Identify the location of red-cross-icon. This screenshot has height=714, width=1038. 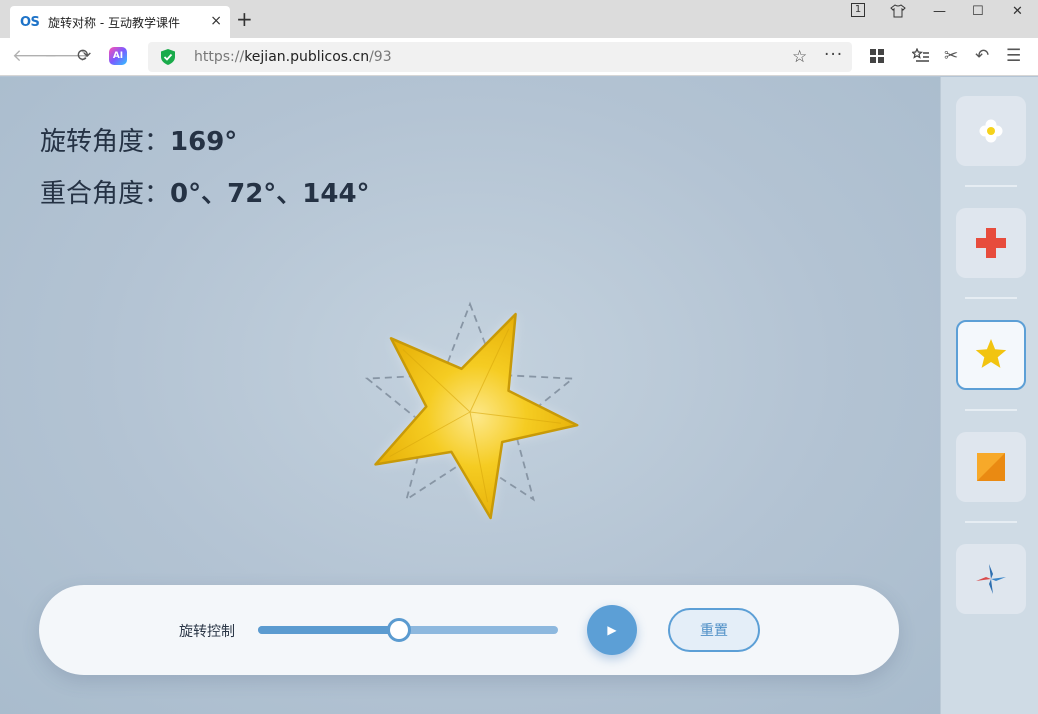
(991, 243).